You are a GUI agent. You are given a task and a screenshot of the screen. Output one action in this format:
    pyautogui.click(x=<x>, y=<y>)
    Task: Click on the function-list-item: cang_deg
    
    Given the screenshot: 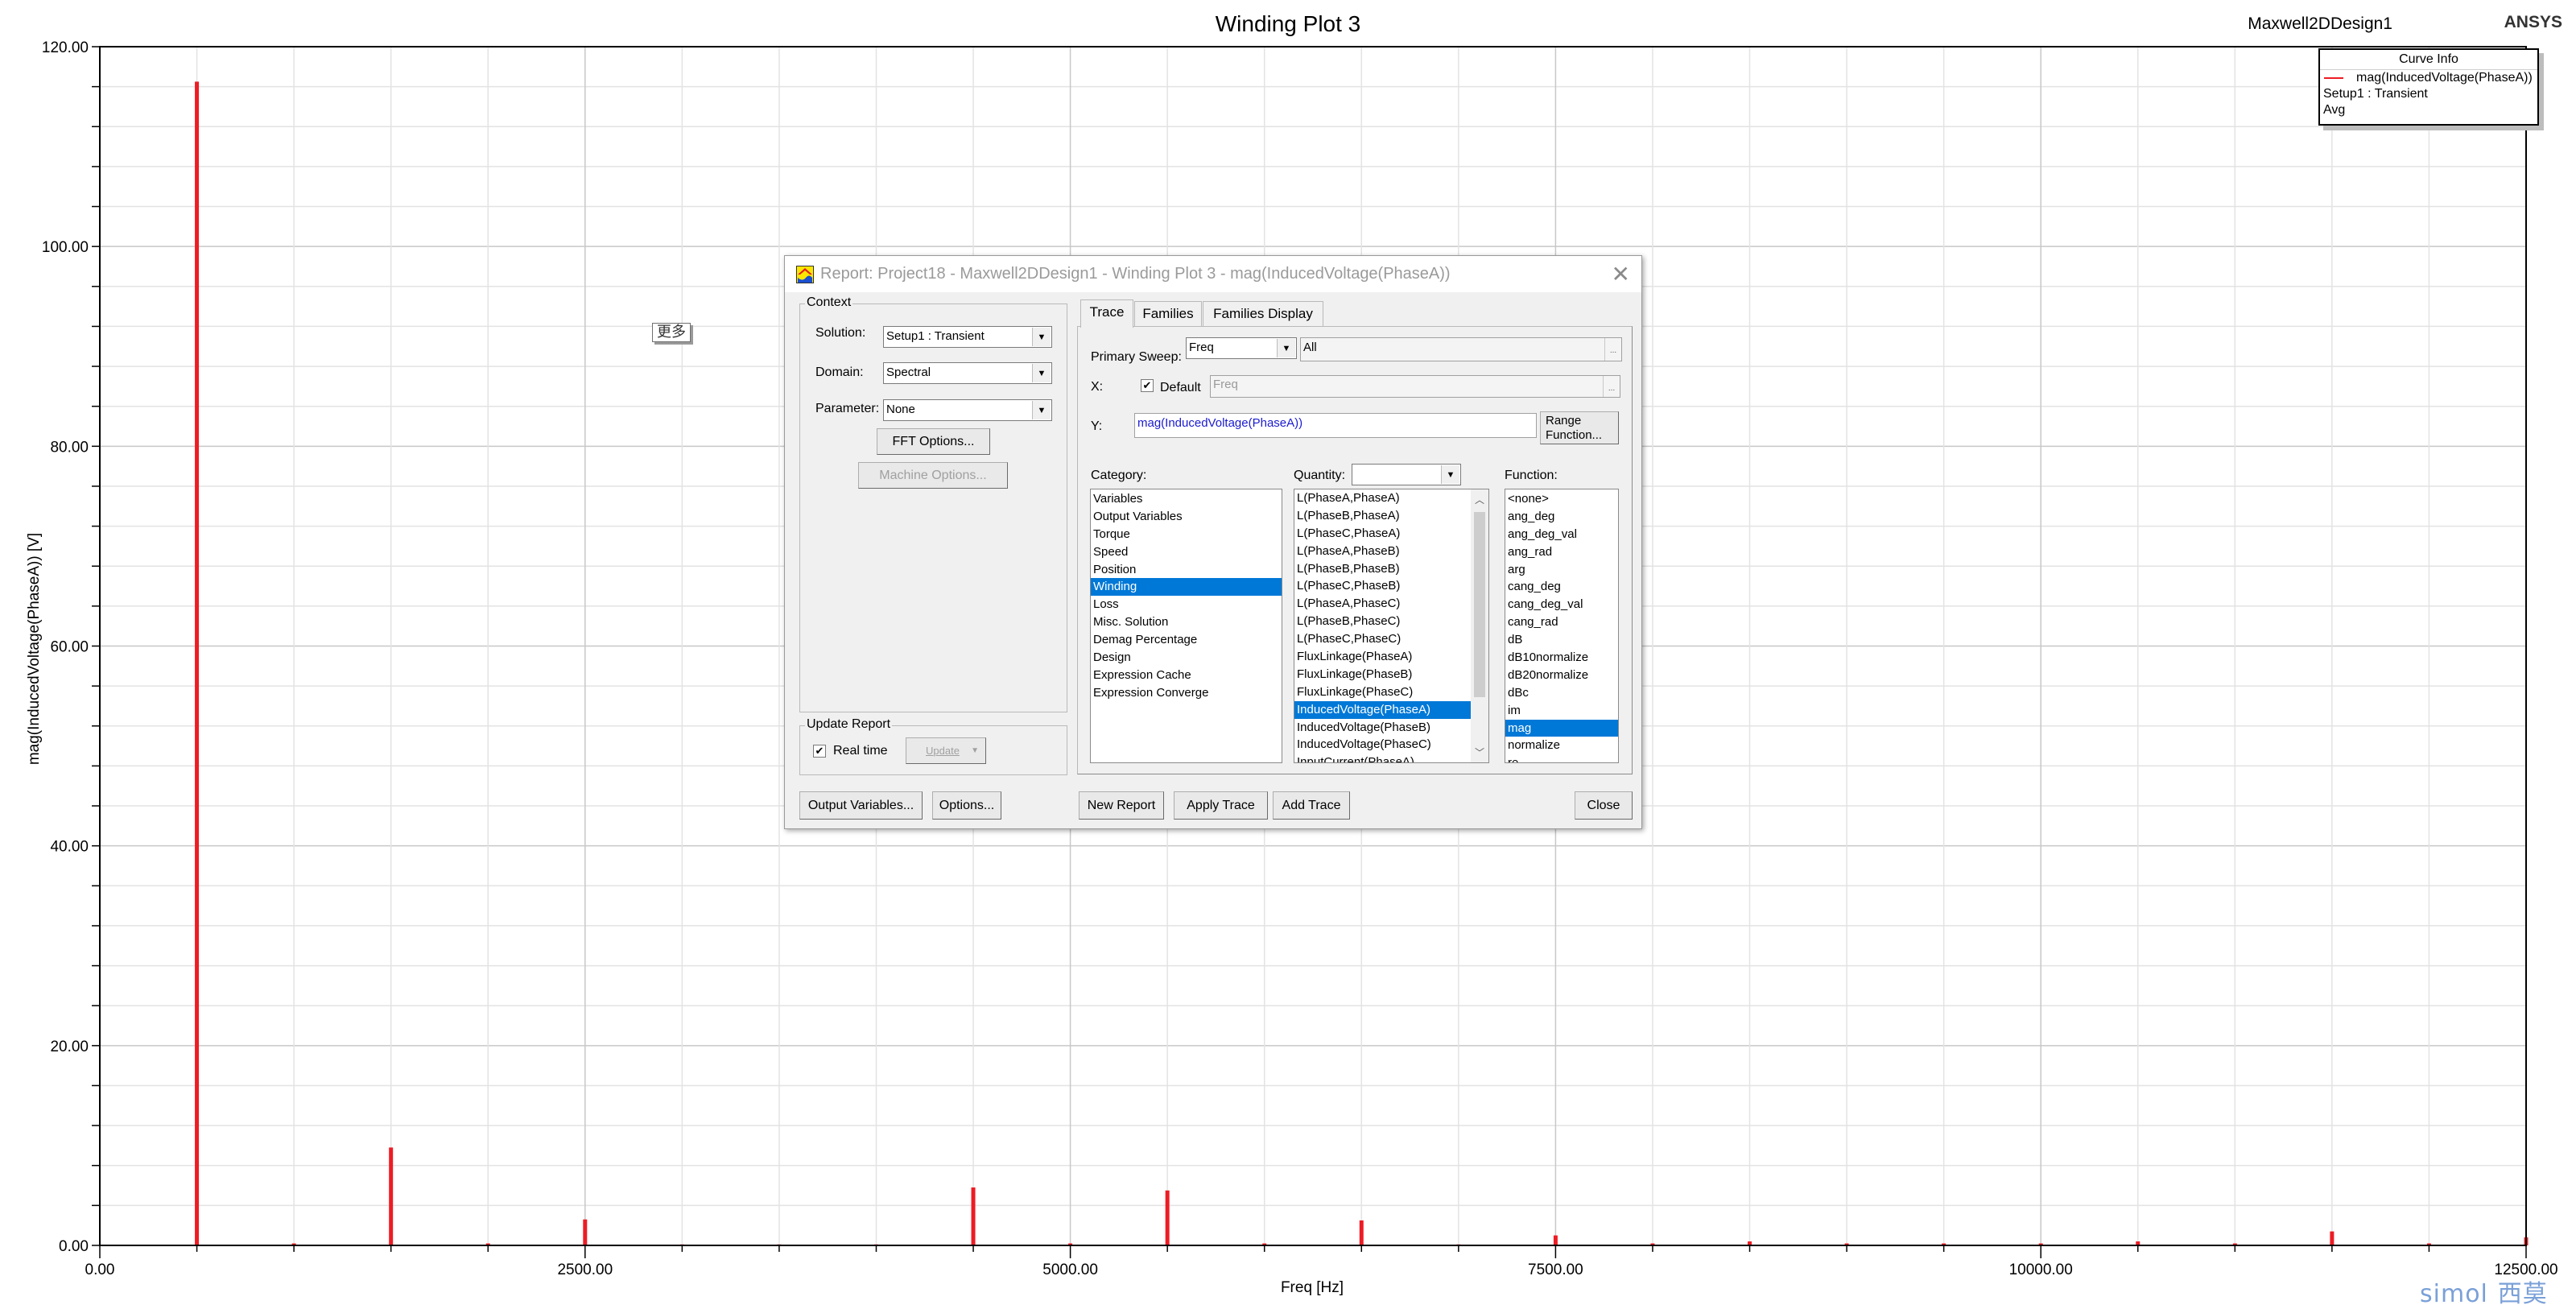 What is the action you would take?
    pyautogui.click(x=1561, y=587)
    